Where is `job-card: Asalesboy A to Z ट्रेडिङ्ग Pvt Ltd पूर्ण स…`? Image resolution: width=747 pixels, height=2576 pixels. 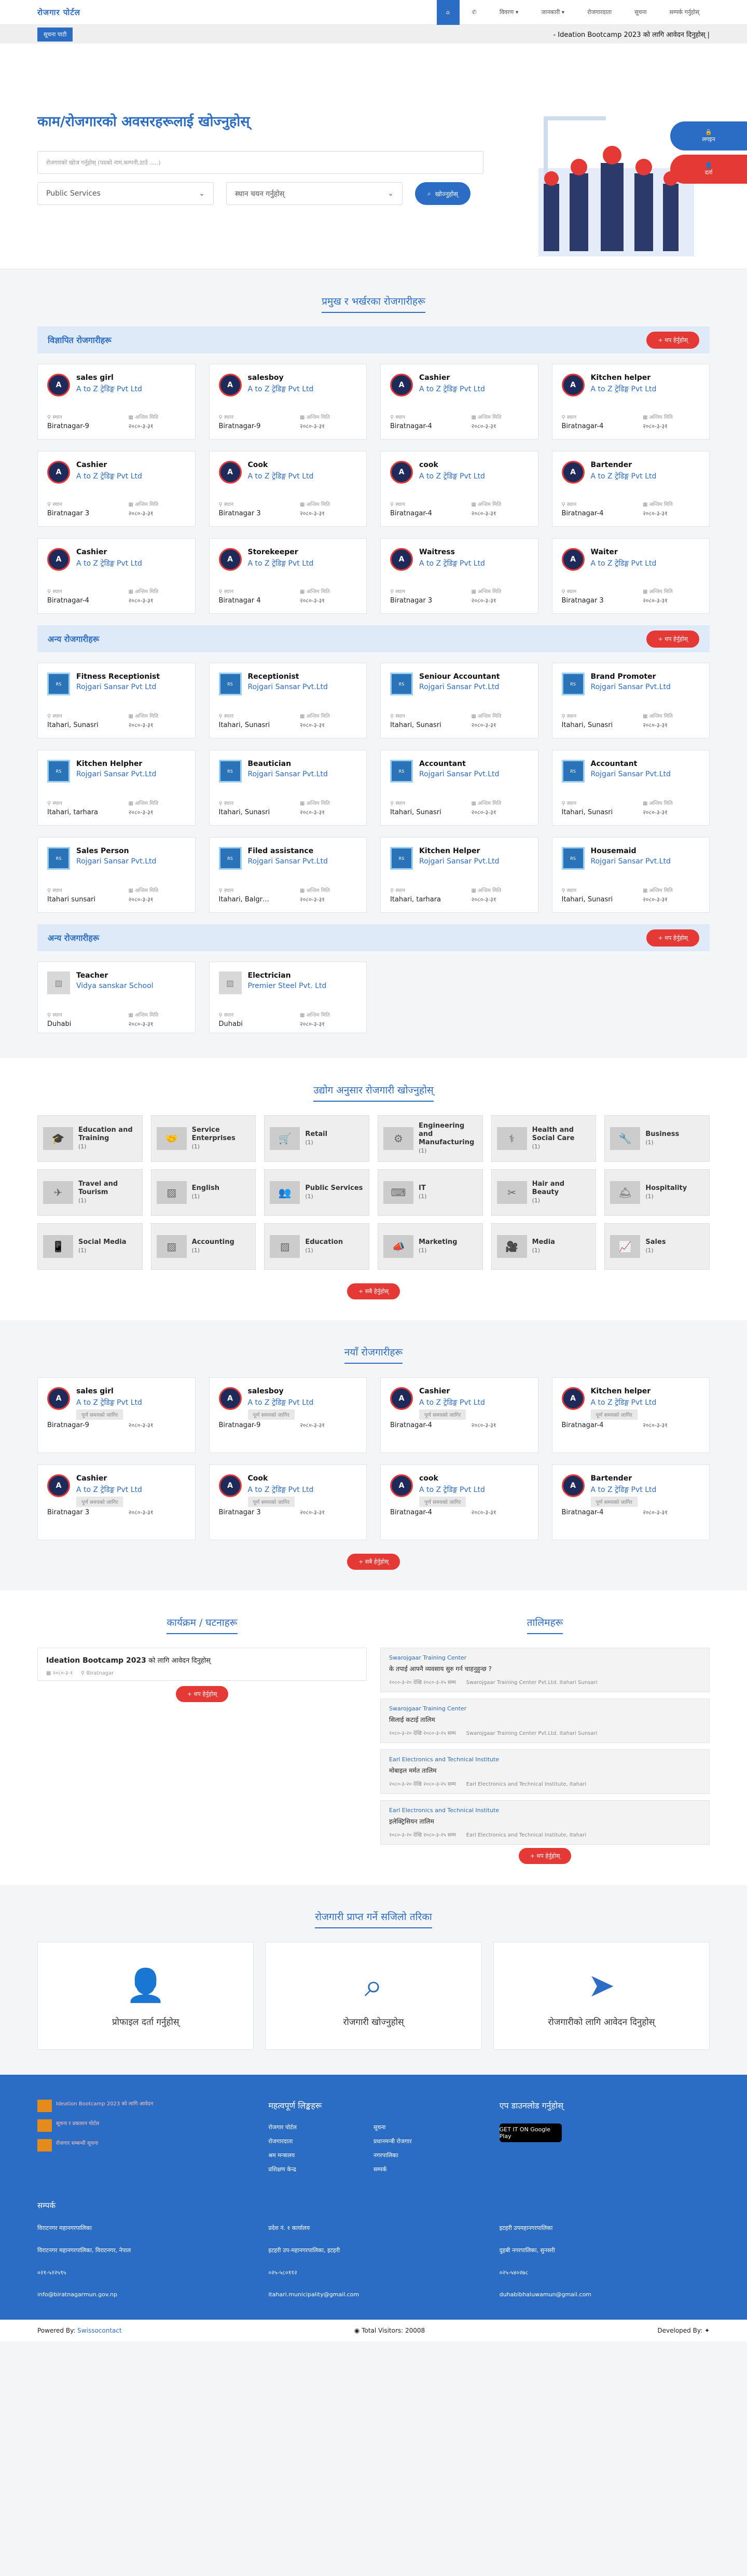
job-card: Asalesboy A to Z ट्रेडिङ्ग Pvt Ltd पूर्ण स… is located at coordinates (288, 1415).